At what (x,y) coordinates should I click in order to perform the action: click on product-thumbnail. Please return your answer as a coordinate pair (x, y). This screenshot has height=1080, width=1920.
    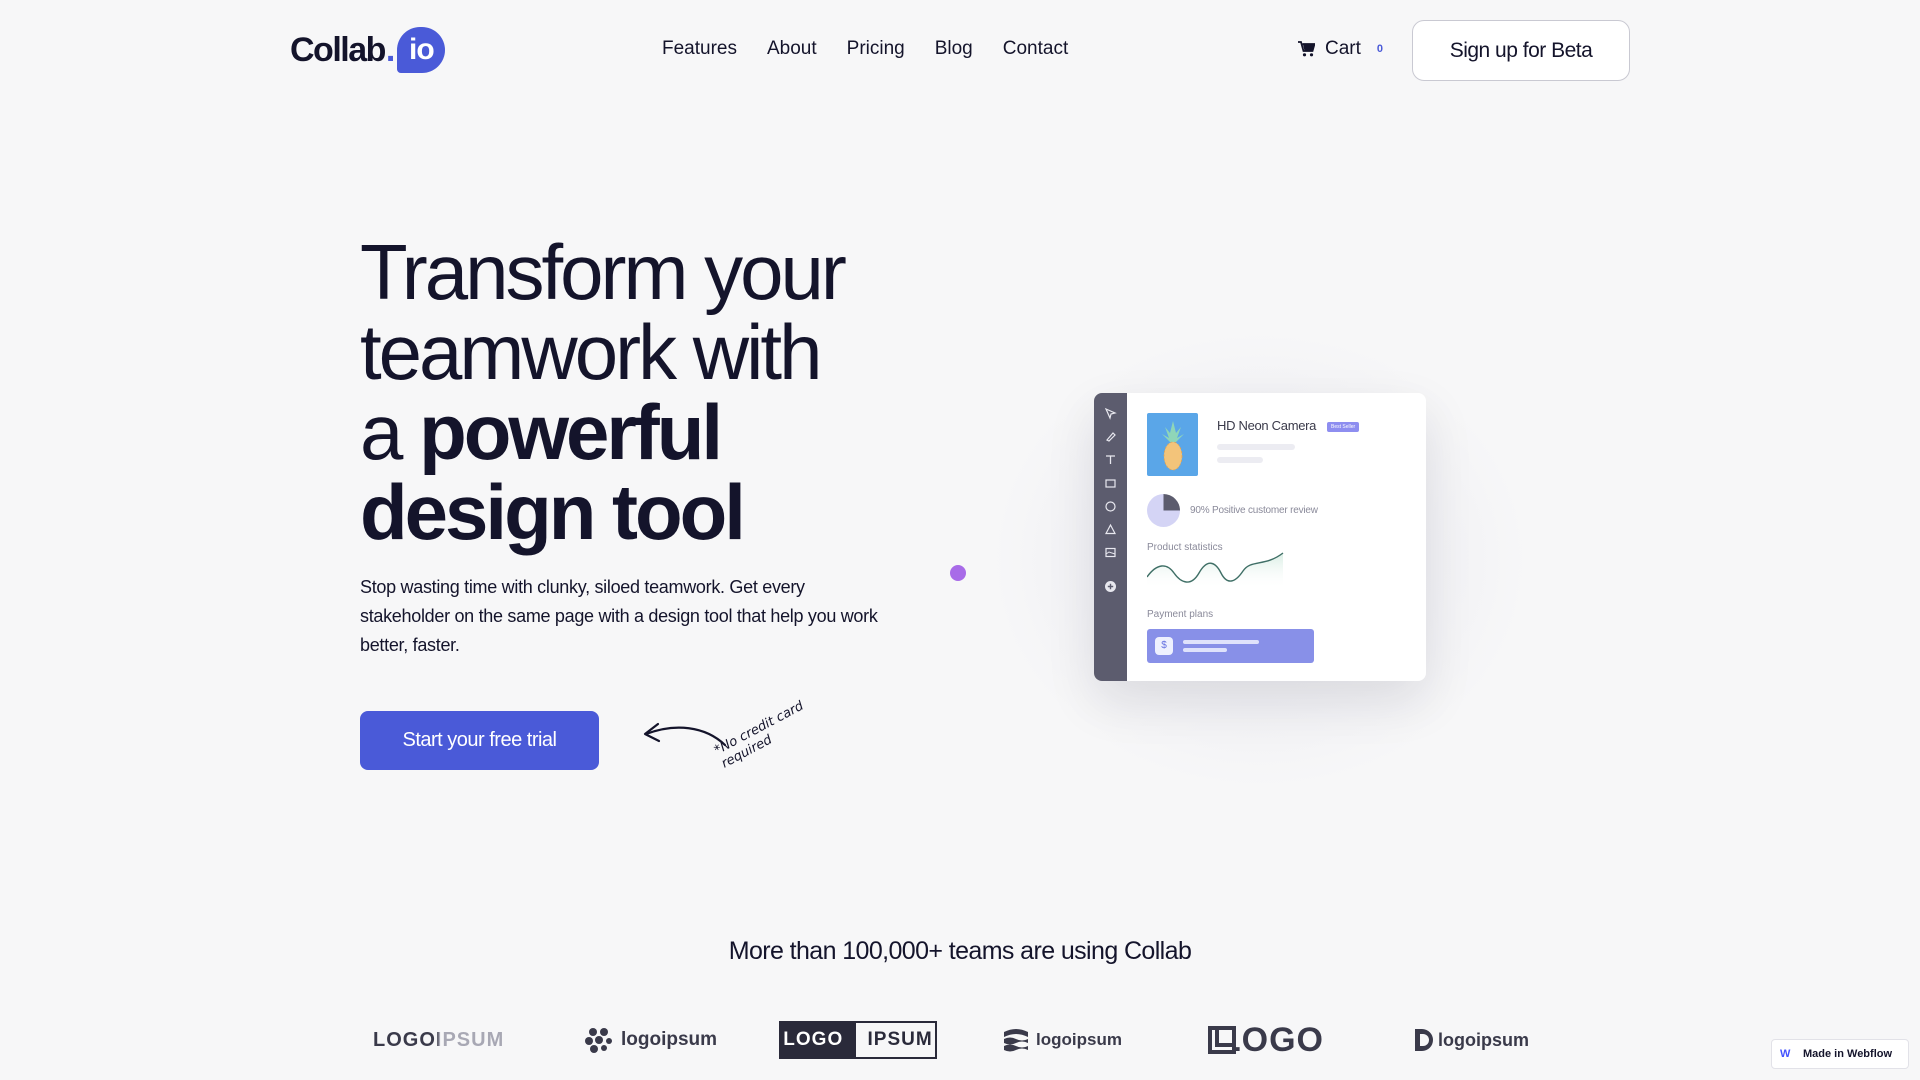
    Looking at the image, I should click on (1172, 444).